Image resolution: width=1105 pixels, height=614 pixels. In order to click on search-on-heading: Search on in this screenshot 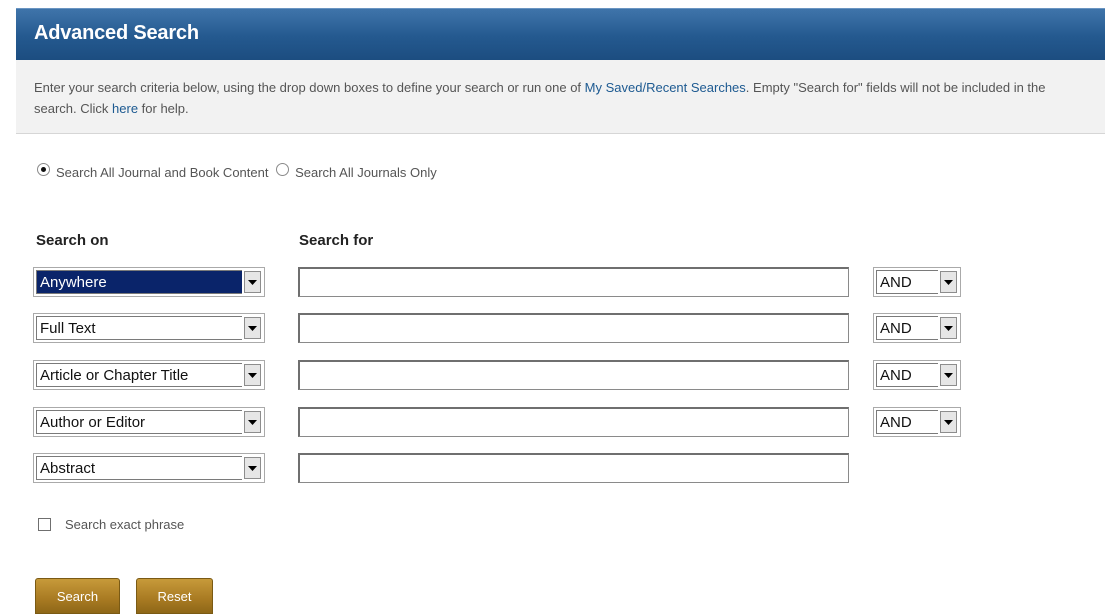, I will do `click(72, 240)`.